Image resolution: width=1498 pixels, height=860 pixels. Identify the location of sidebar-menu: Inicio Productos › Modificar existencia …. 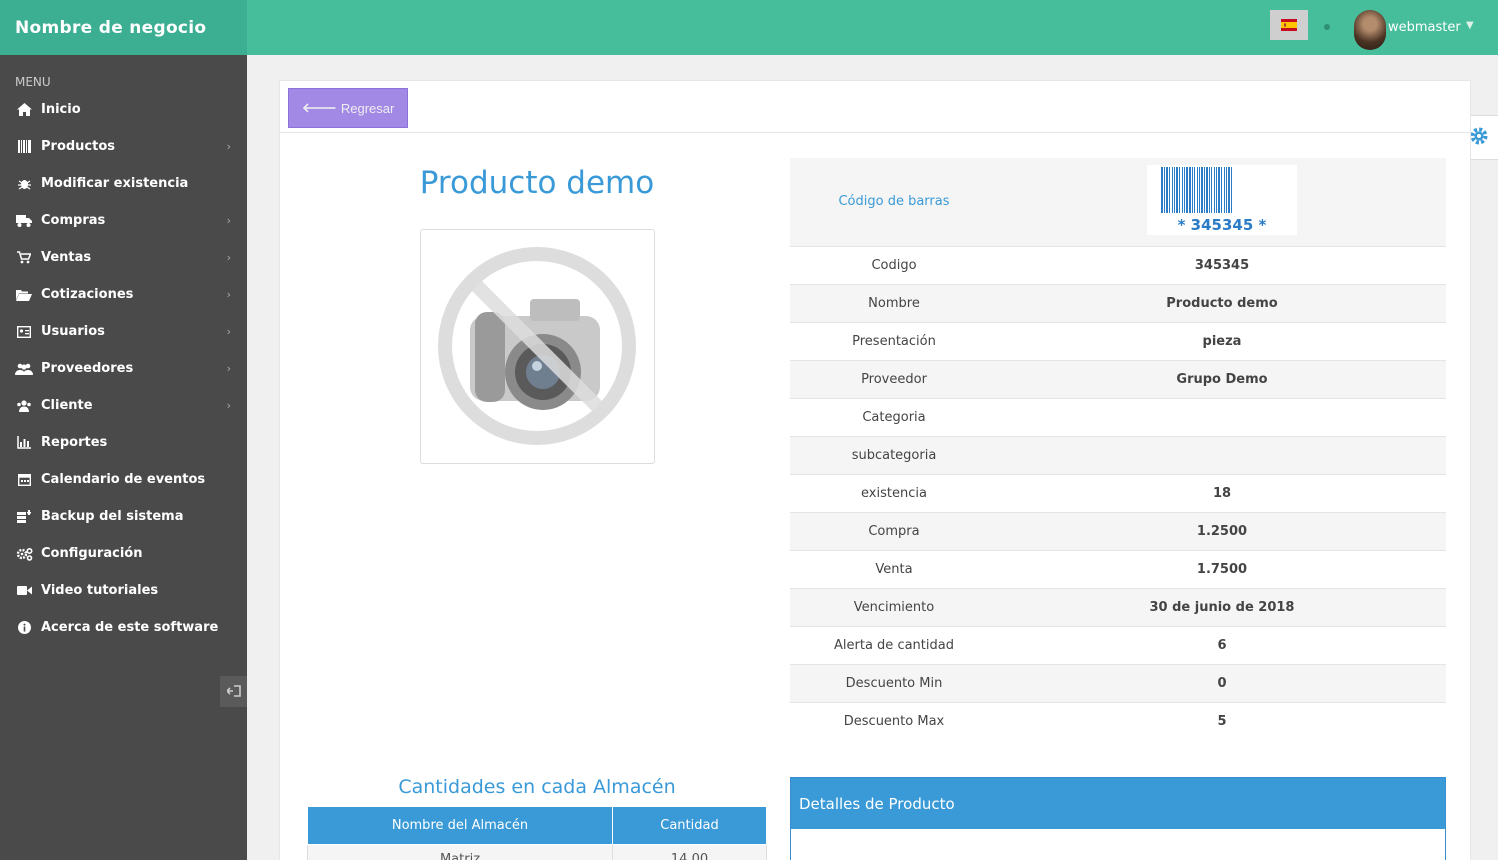
(123, 368).